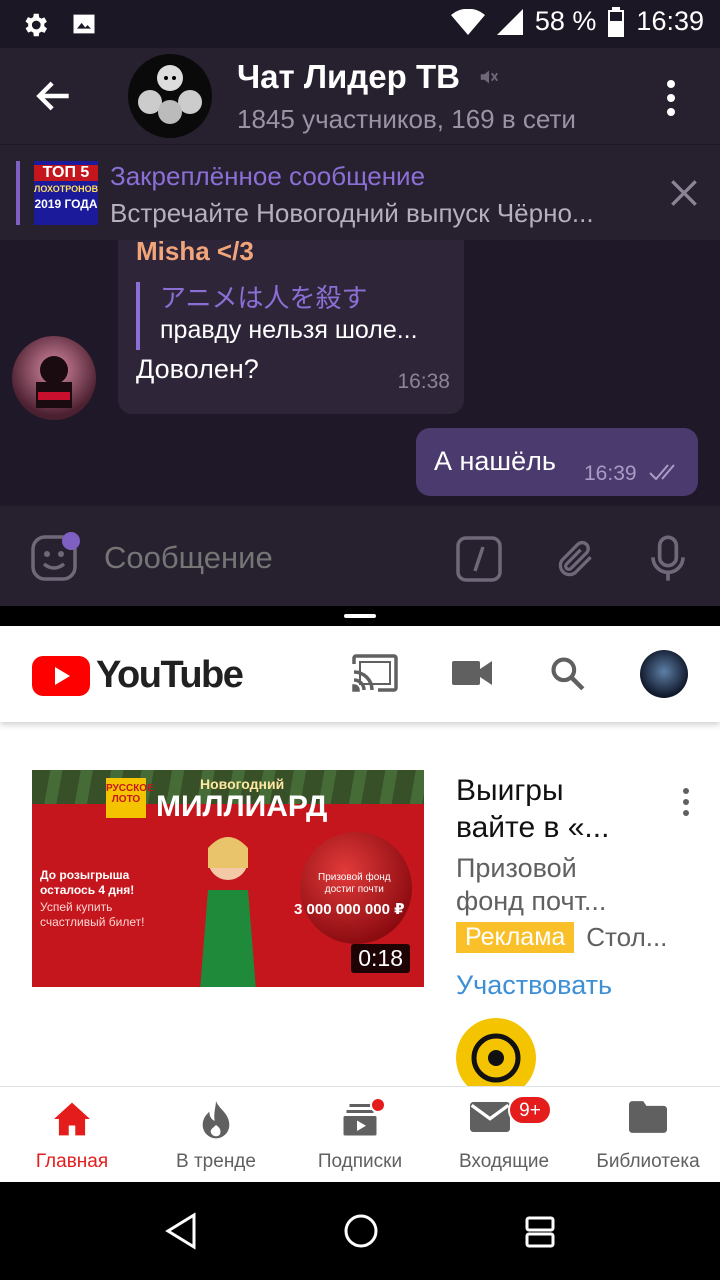 This screenshot has width=720, height=1280. I want to click on image-icon, so click(84, 24).